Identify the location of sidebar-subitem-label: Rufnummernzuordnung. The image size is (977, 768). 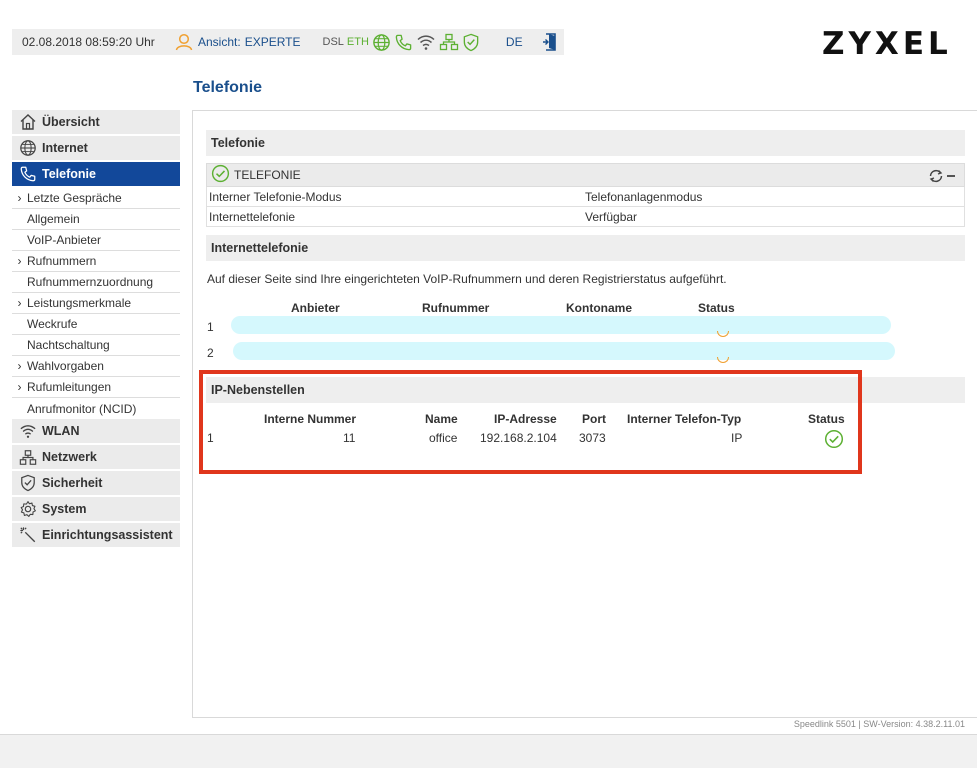
(90, 282).